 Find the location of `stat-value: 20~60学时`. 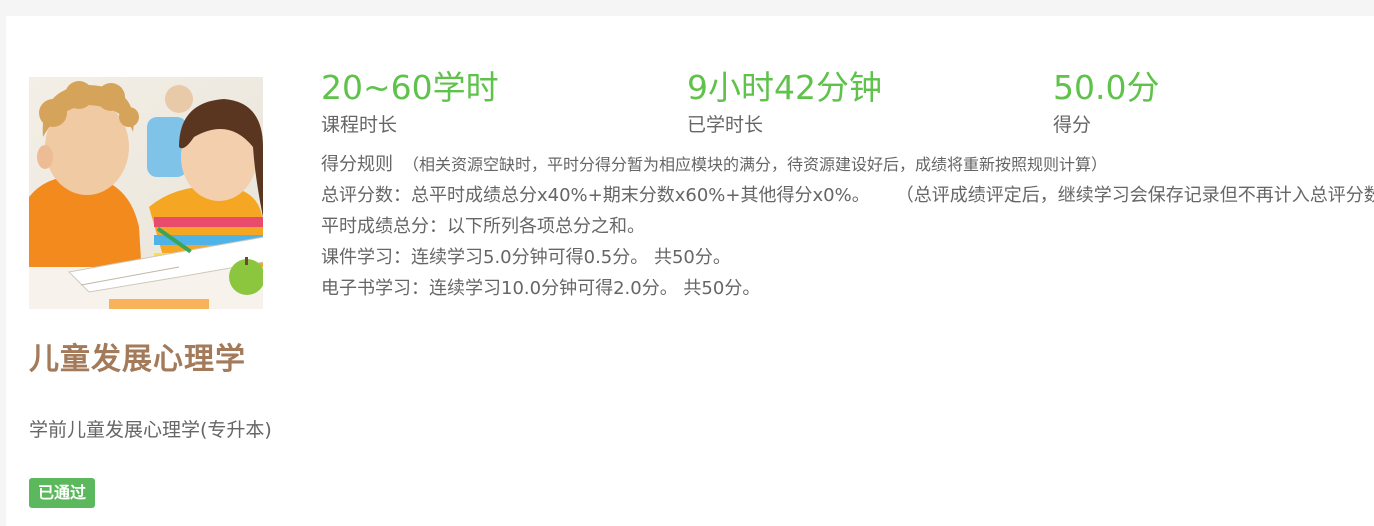

stat-value: 20~60学时 is located at coordinates (410, 87).